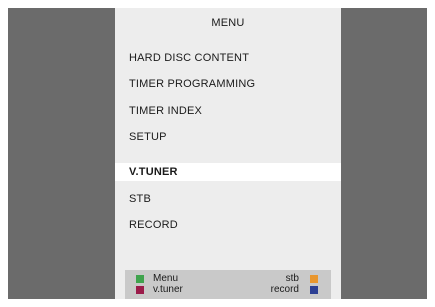  I want to click on menu-item-stb: STB, so click(228, 199).